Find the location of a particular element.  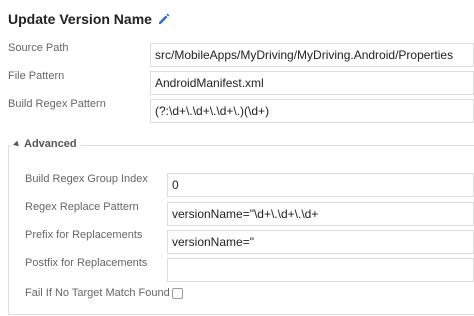

postfix-for-replacements-label: Postfix for Replacements is located at coordinates (86, 263).